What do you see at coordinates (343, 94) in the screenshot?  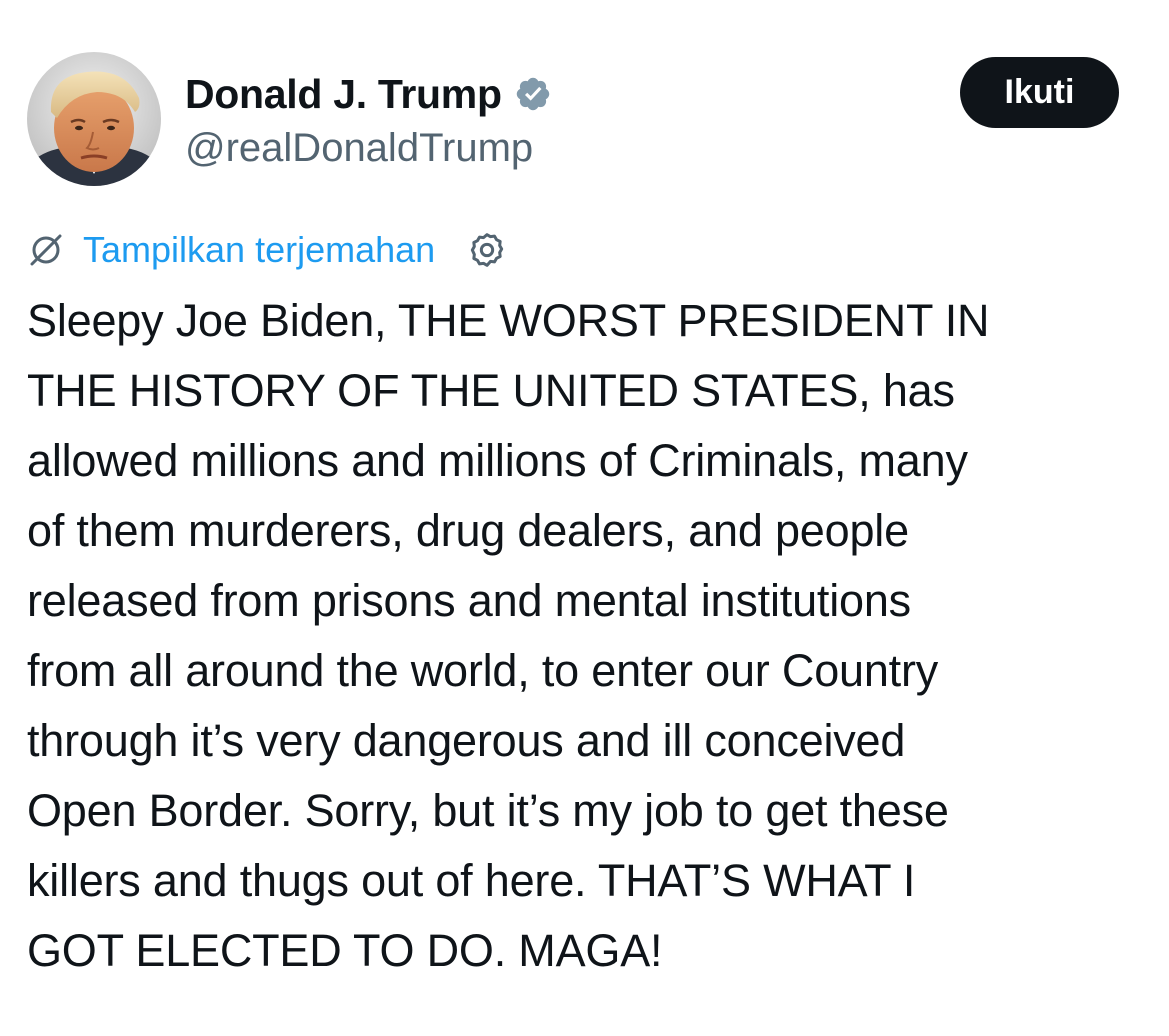 I see `author-display-name: Donald J. Trump` at bounding box center [343, 94].